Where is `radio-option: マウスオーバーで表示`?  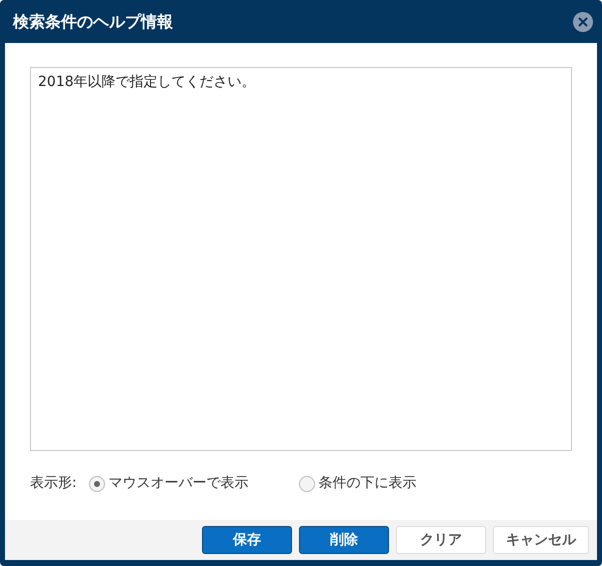
radio-option: マウスオーバーで表示 is located at coordinates (168, 483).